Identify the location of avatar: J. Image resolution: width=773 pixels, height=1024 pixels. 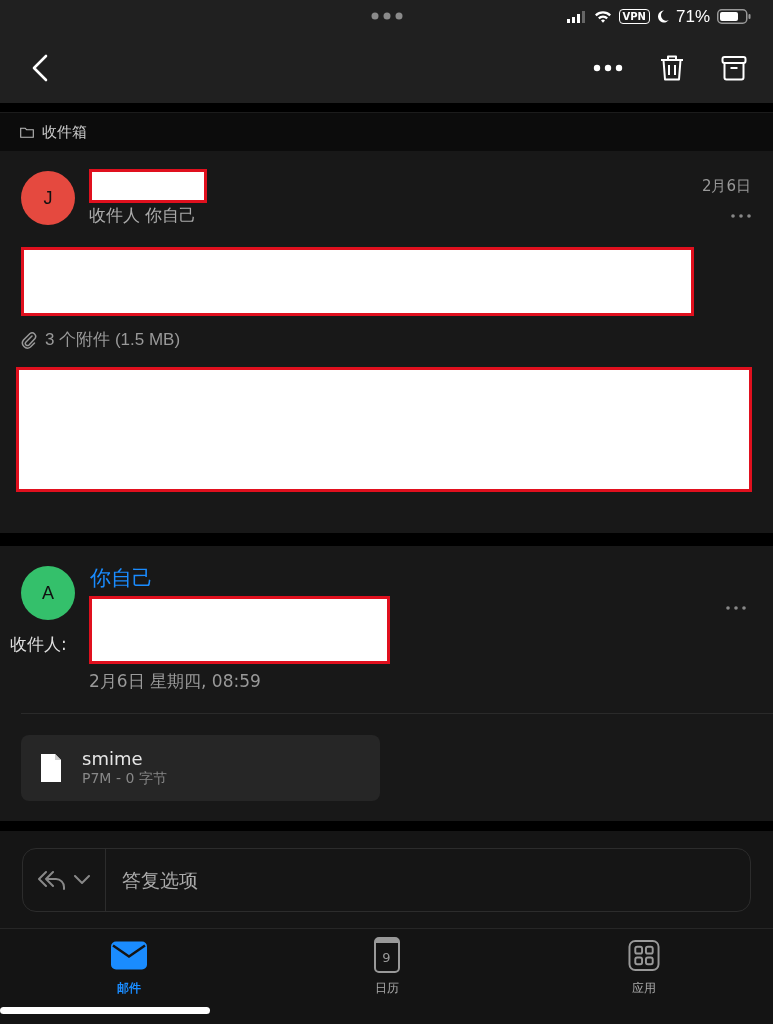
(48, 198).